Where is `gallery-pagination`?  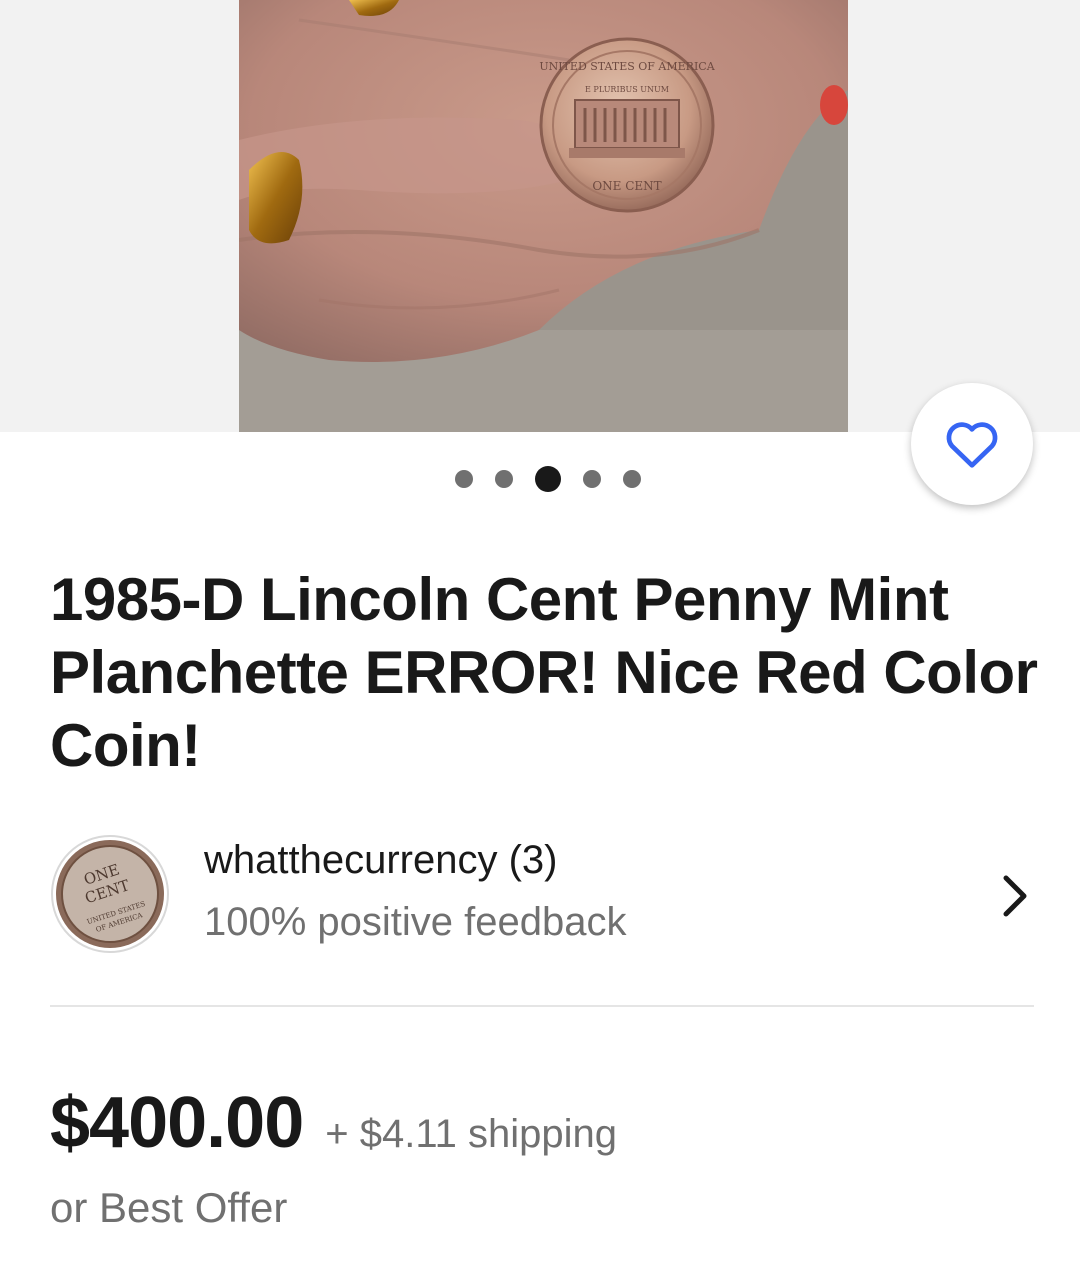 gallery-pagination is located at coordinates (540, 479).